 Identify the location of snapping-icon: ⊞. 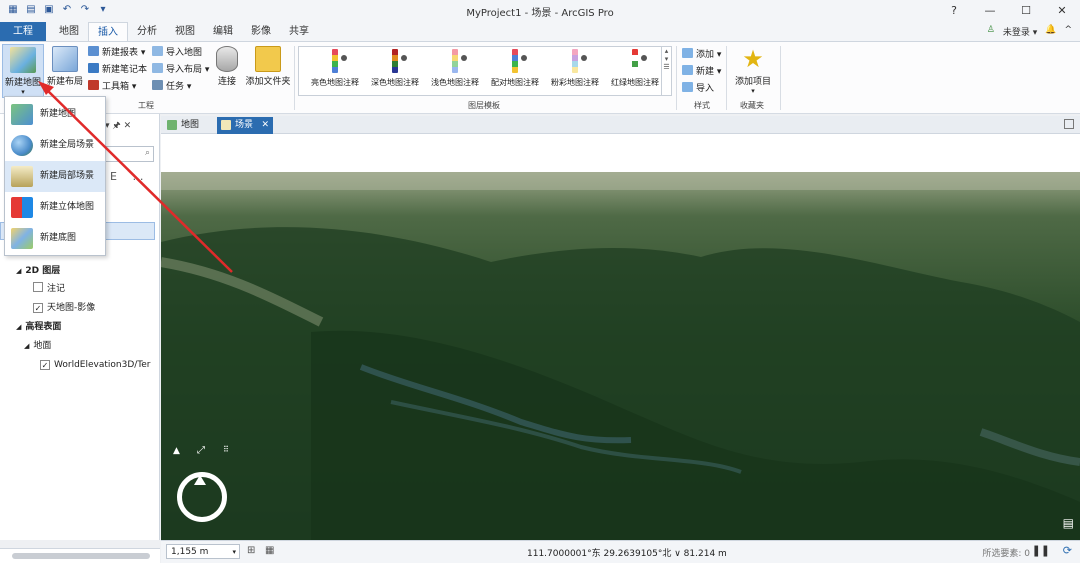
(251, 550).